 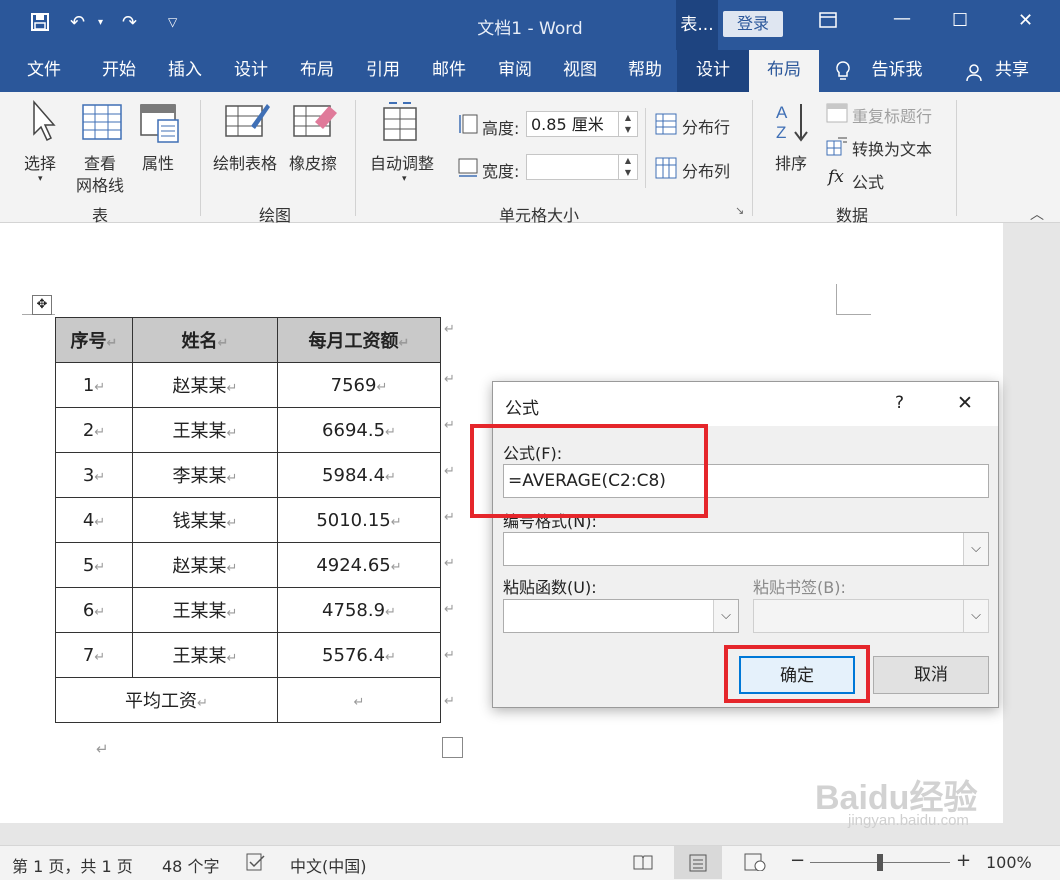 I want to click on select-button: 选择, so click(x=40, y=162).